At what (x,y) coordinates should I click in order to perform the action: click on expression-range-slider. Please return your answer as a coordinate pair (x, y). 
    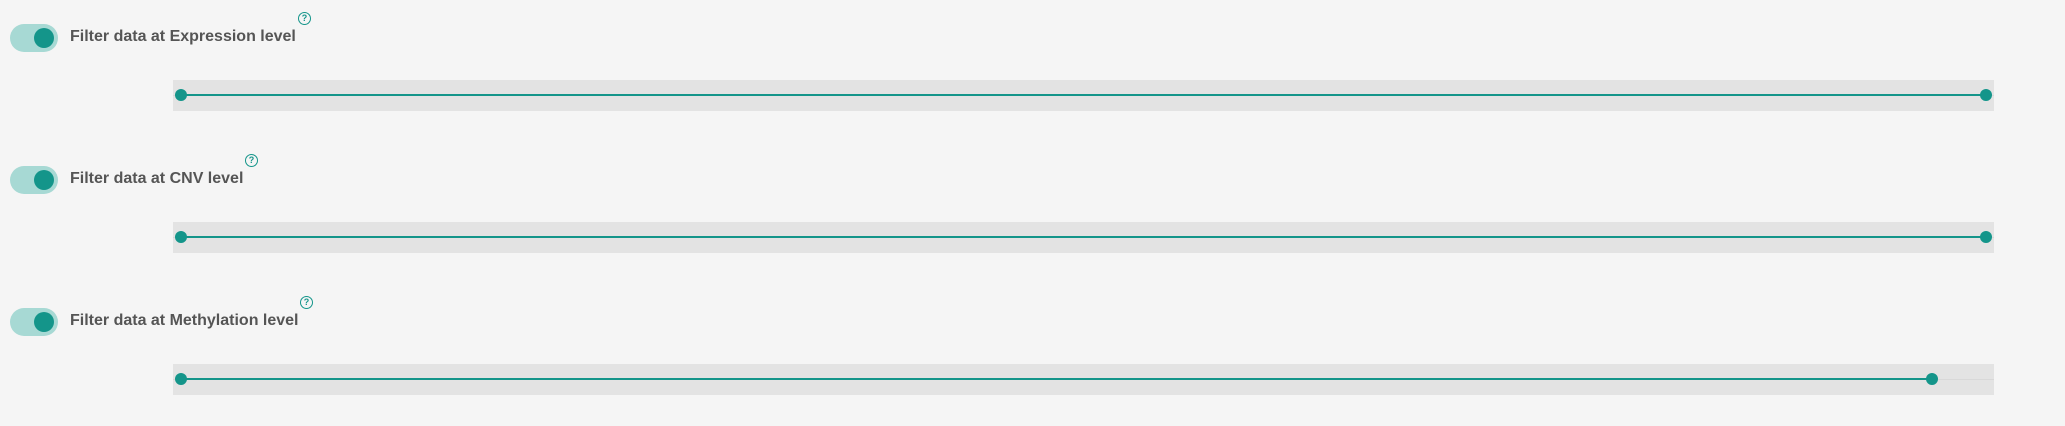
    Looking at the image, I should click on (1083, 95).